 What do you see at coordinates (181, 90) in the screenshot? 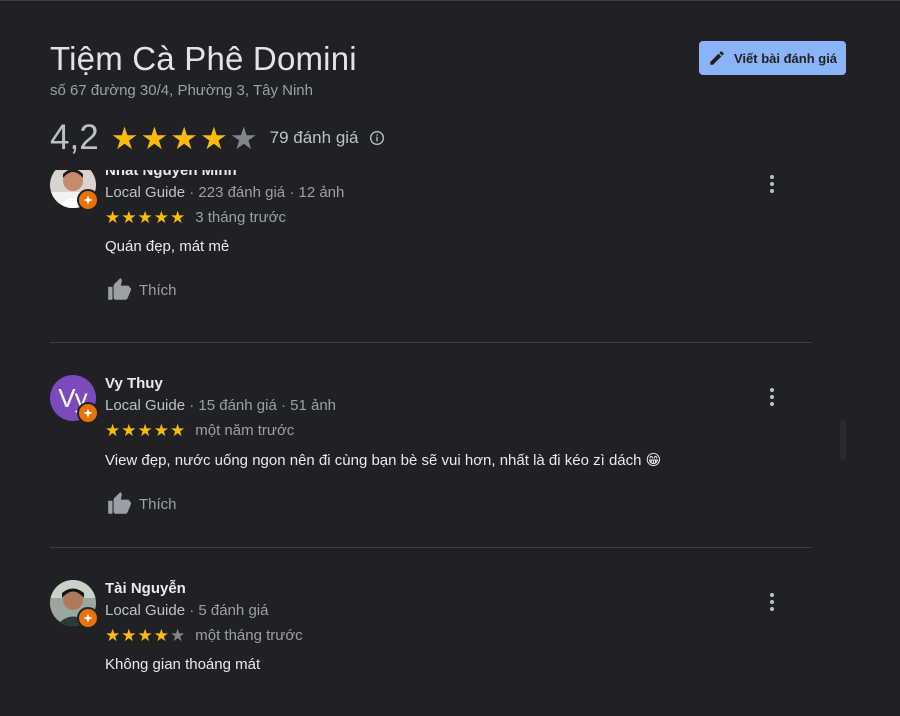
I see `place-address: số 67 đường 30/4, Phường 3, Tây Ninh` at bounding box center [181, 90].